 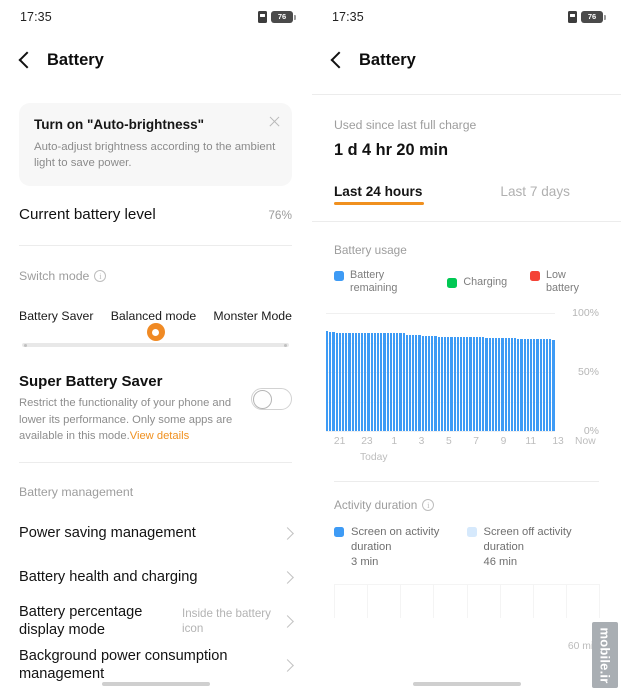 What do you see at coordinates (365, 561) in the screenshot?
I see `activity-value: 3 min` at bounding box center [365, 561].